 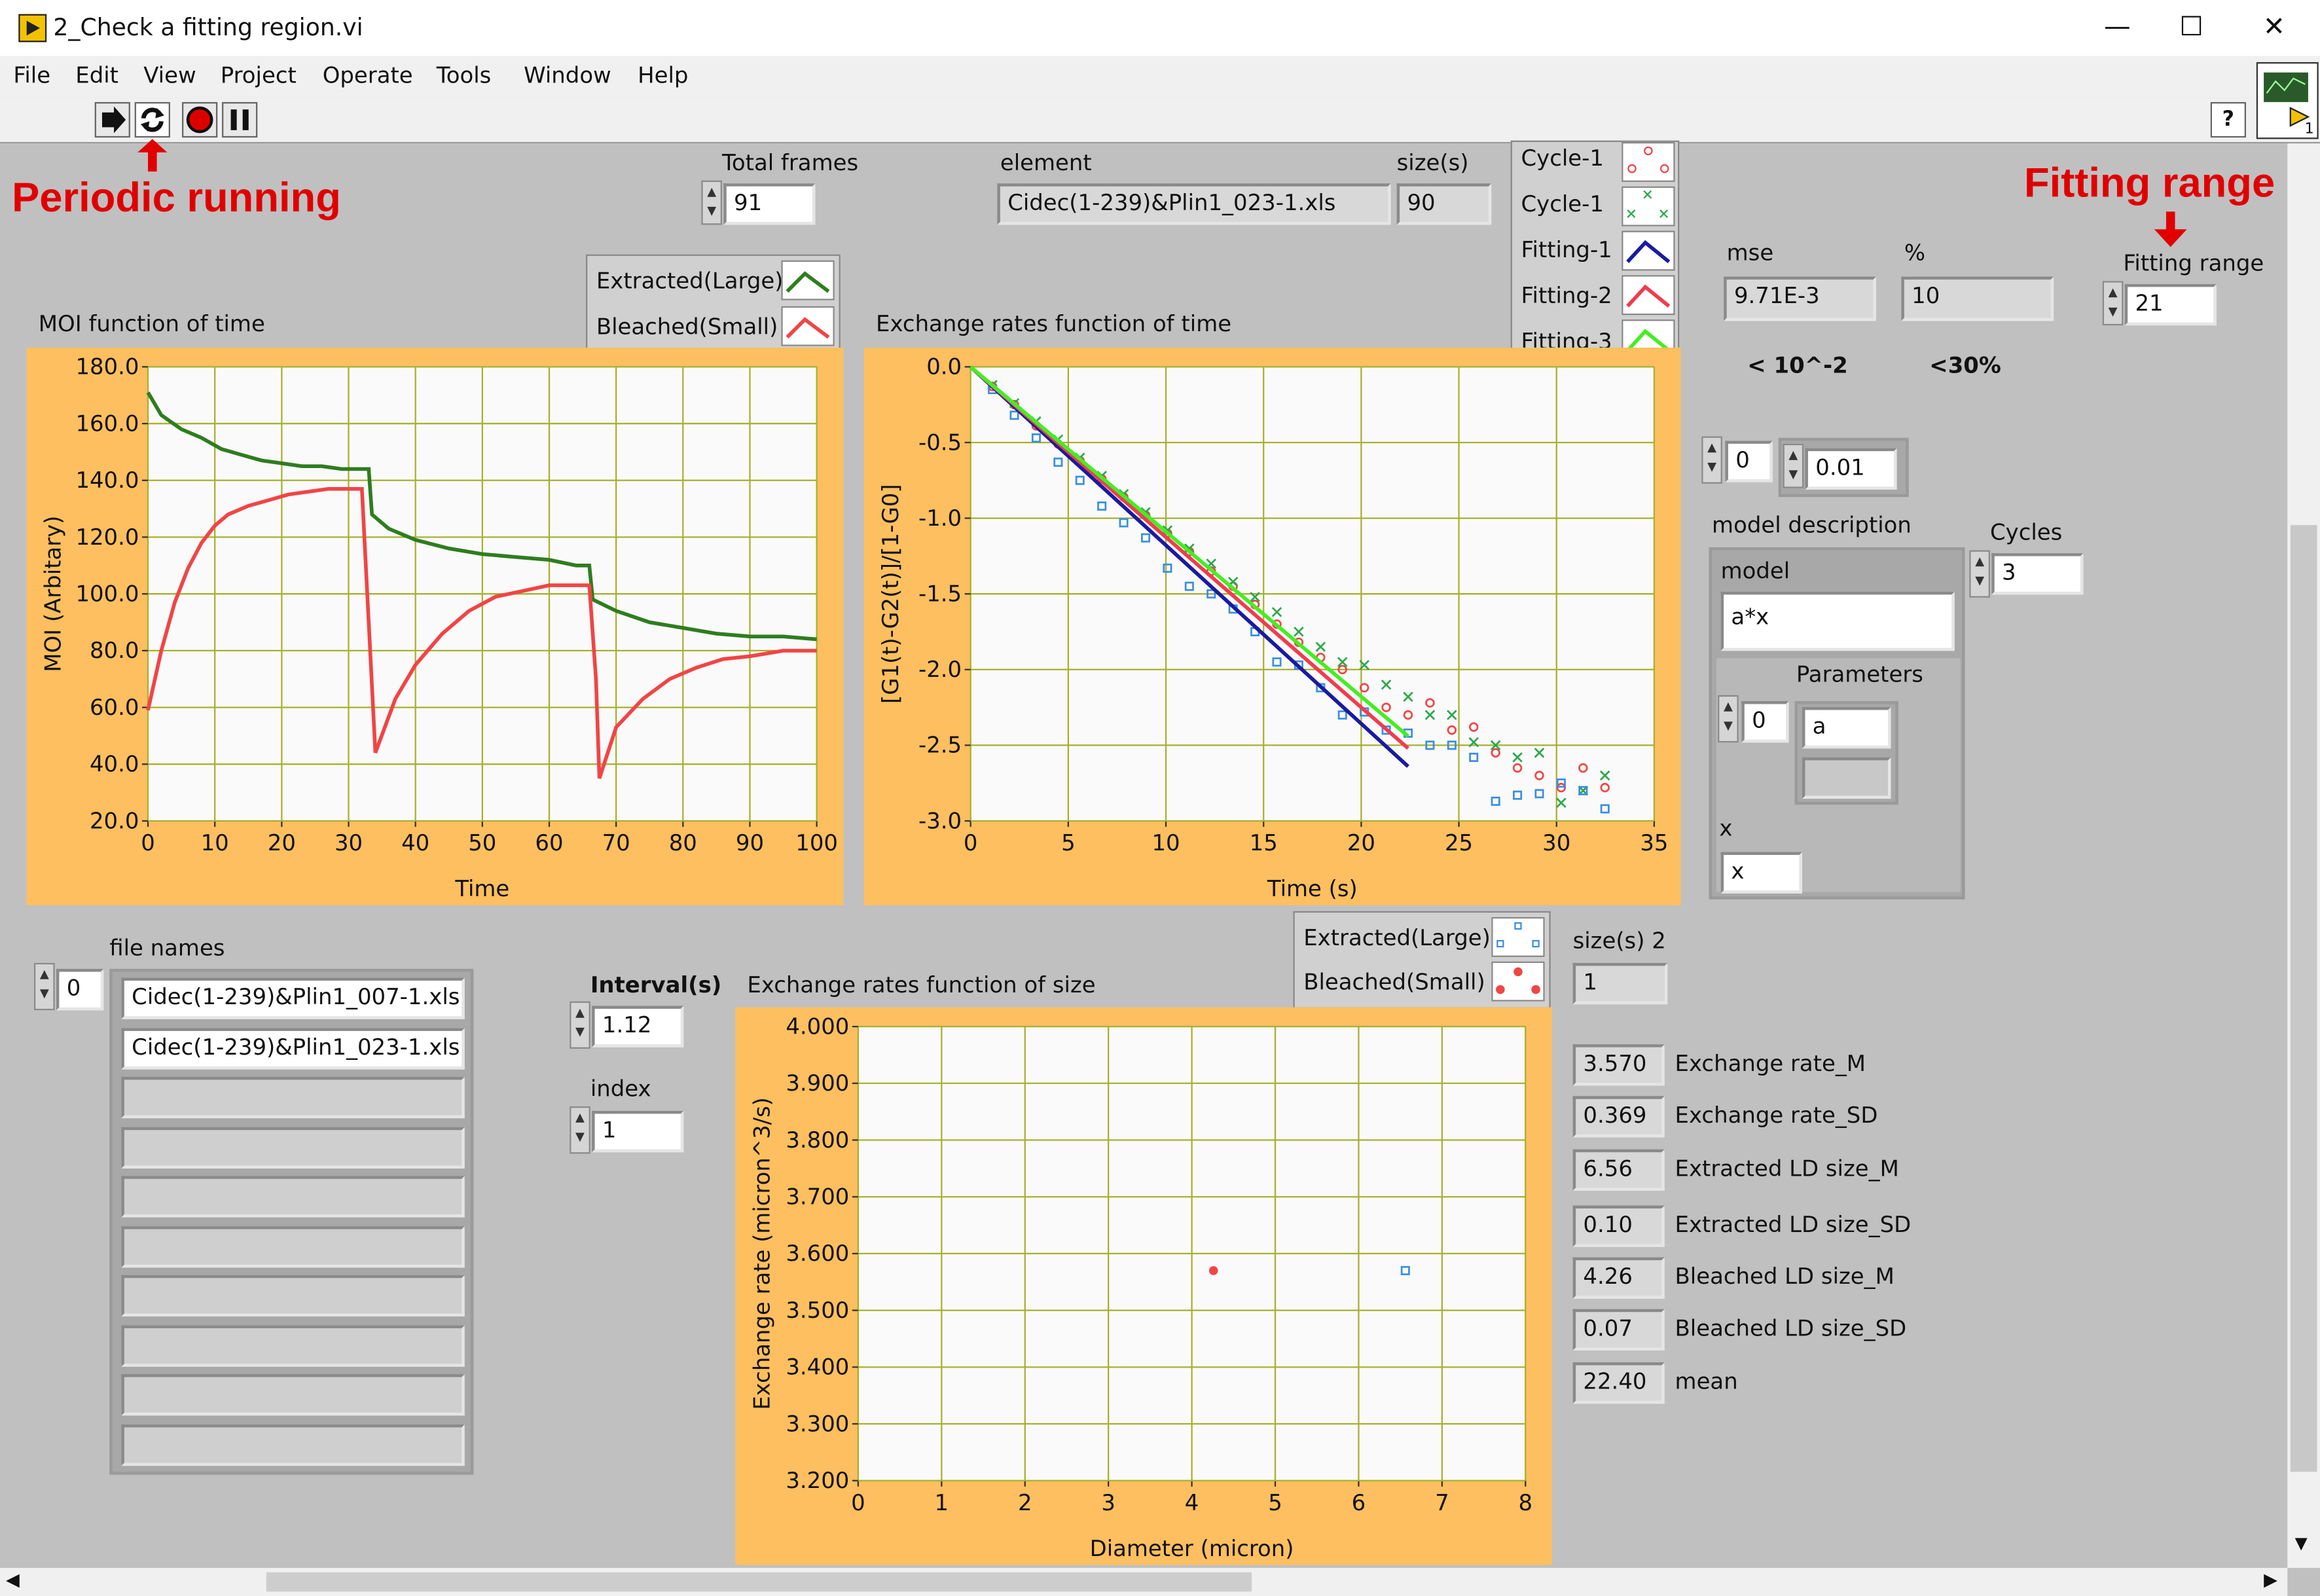 I want to click on file-name-item: Cidec(1-239)&Plin1_023-1.xls, so click(x=293, y=1048).